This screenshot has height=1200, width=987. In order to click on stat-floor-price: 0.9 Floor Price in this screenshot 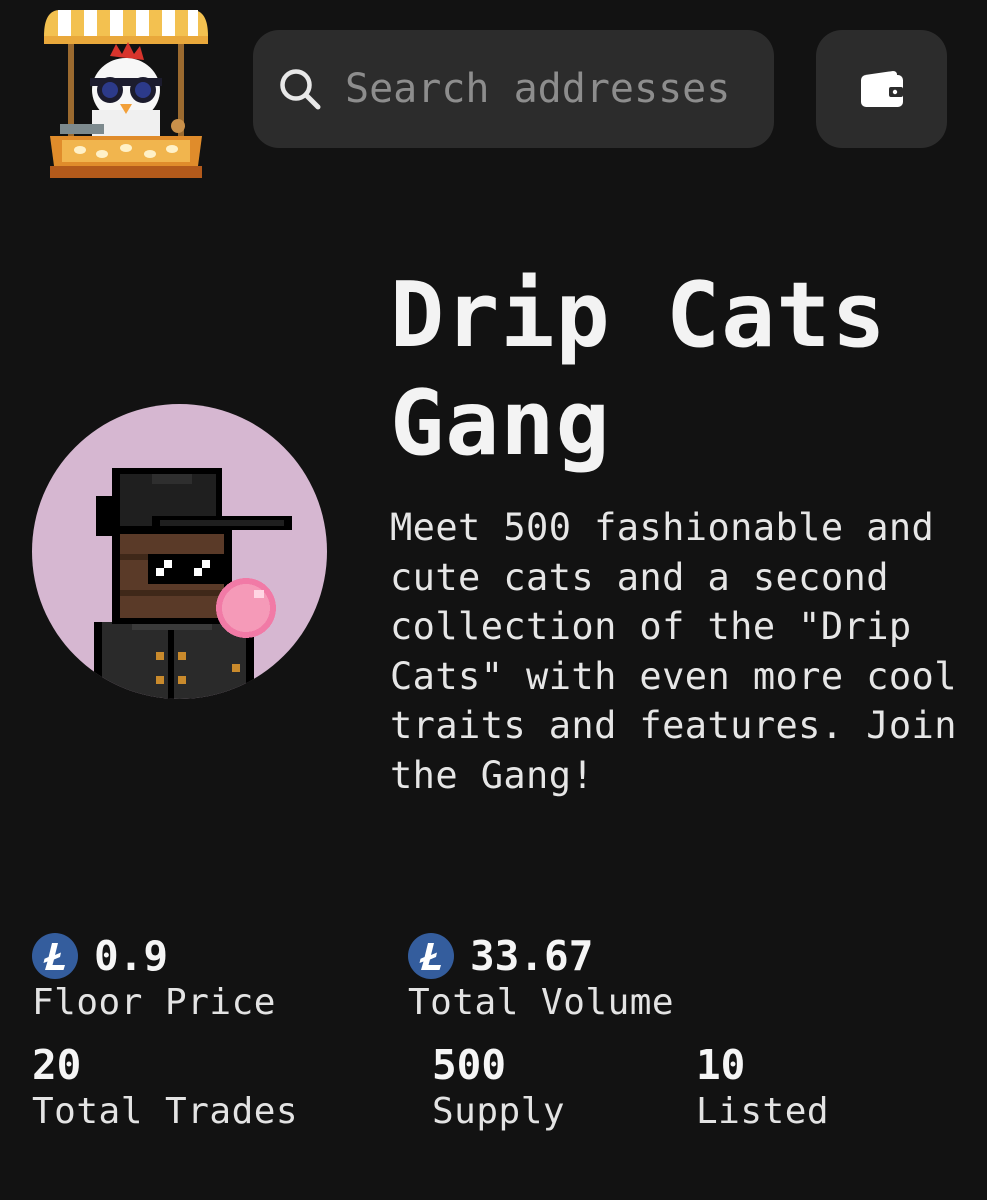, I will do `click(154, 978)`.